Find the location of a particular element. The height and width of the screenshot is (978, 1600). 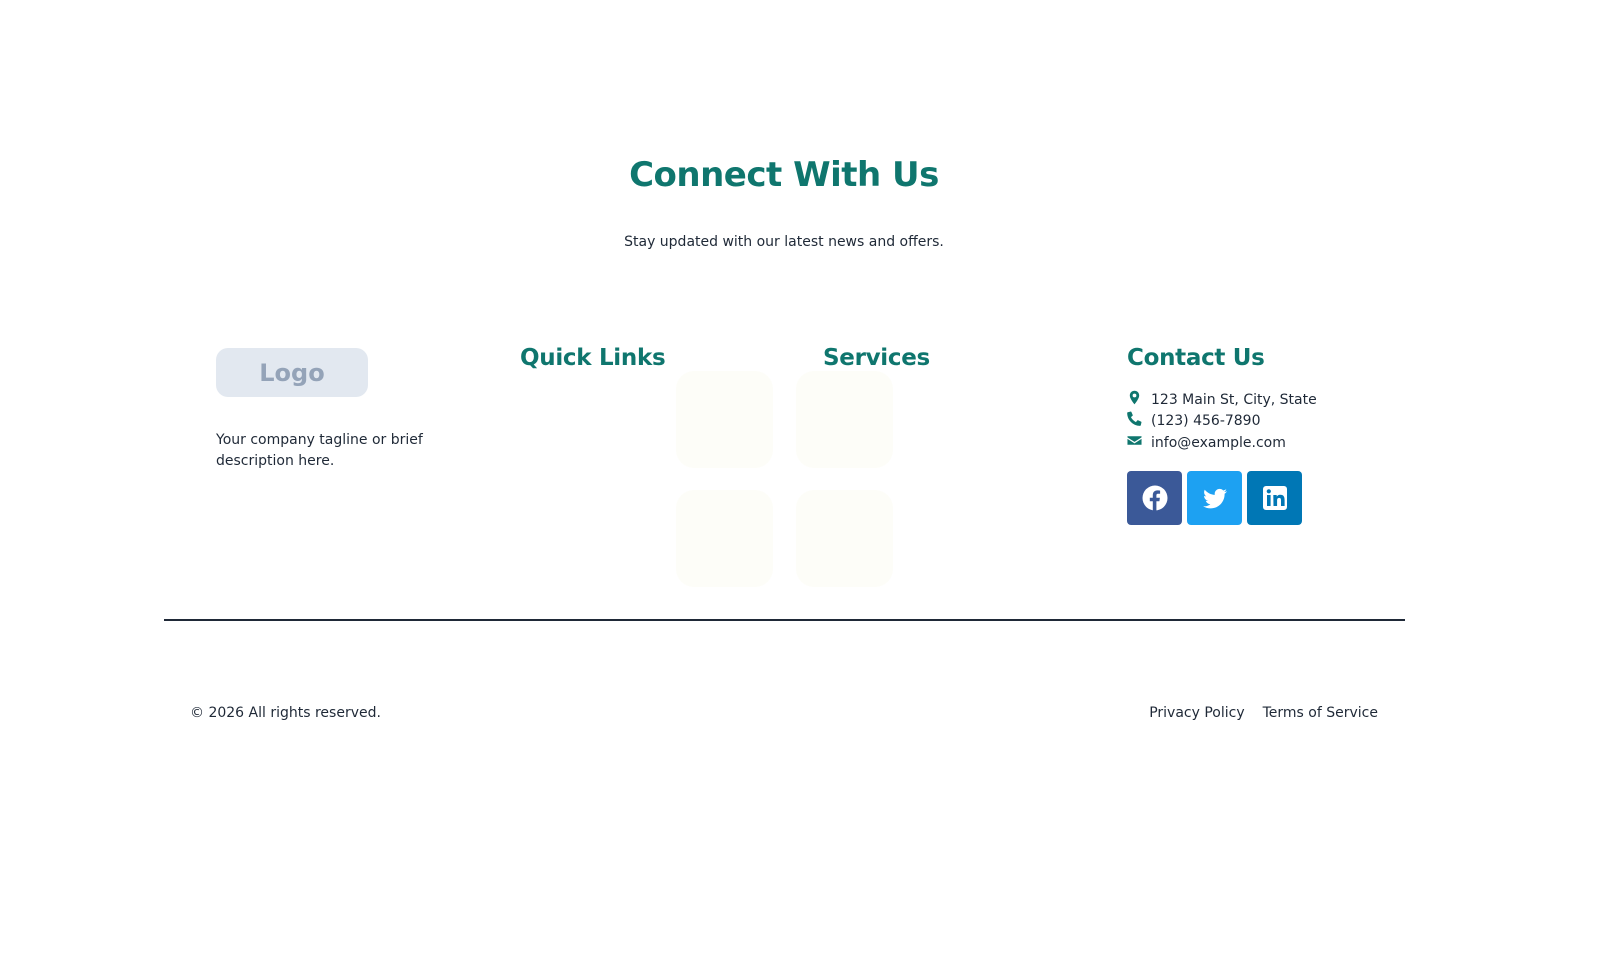

terms-of-service-link: Terms of Service is located at coordinates (1320, 713).